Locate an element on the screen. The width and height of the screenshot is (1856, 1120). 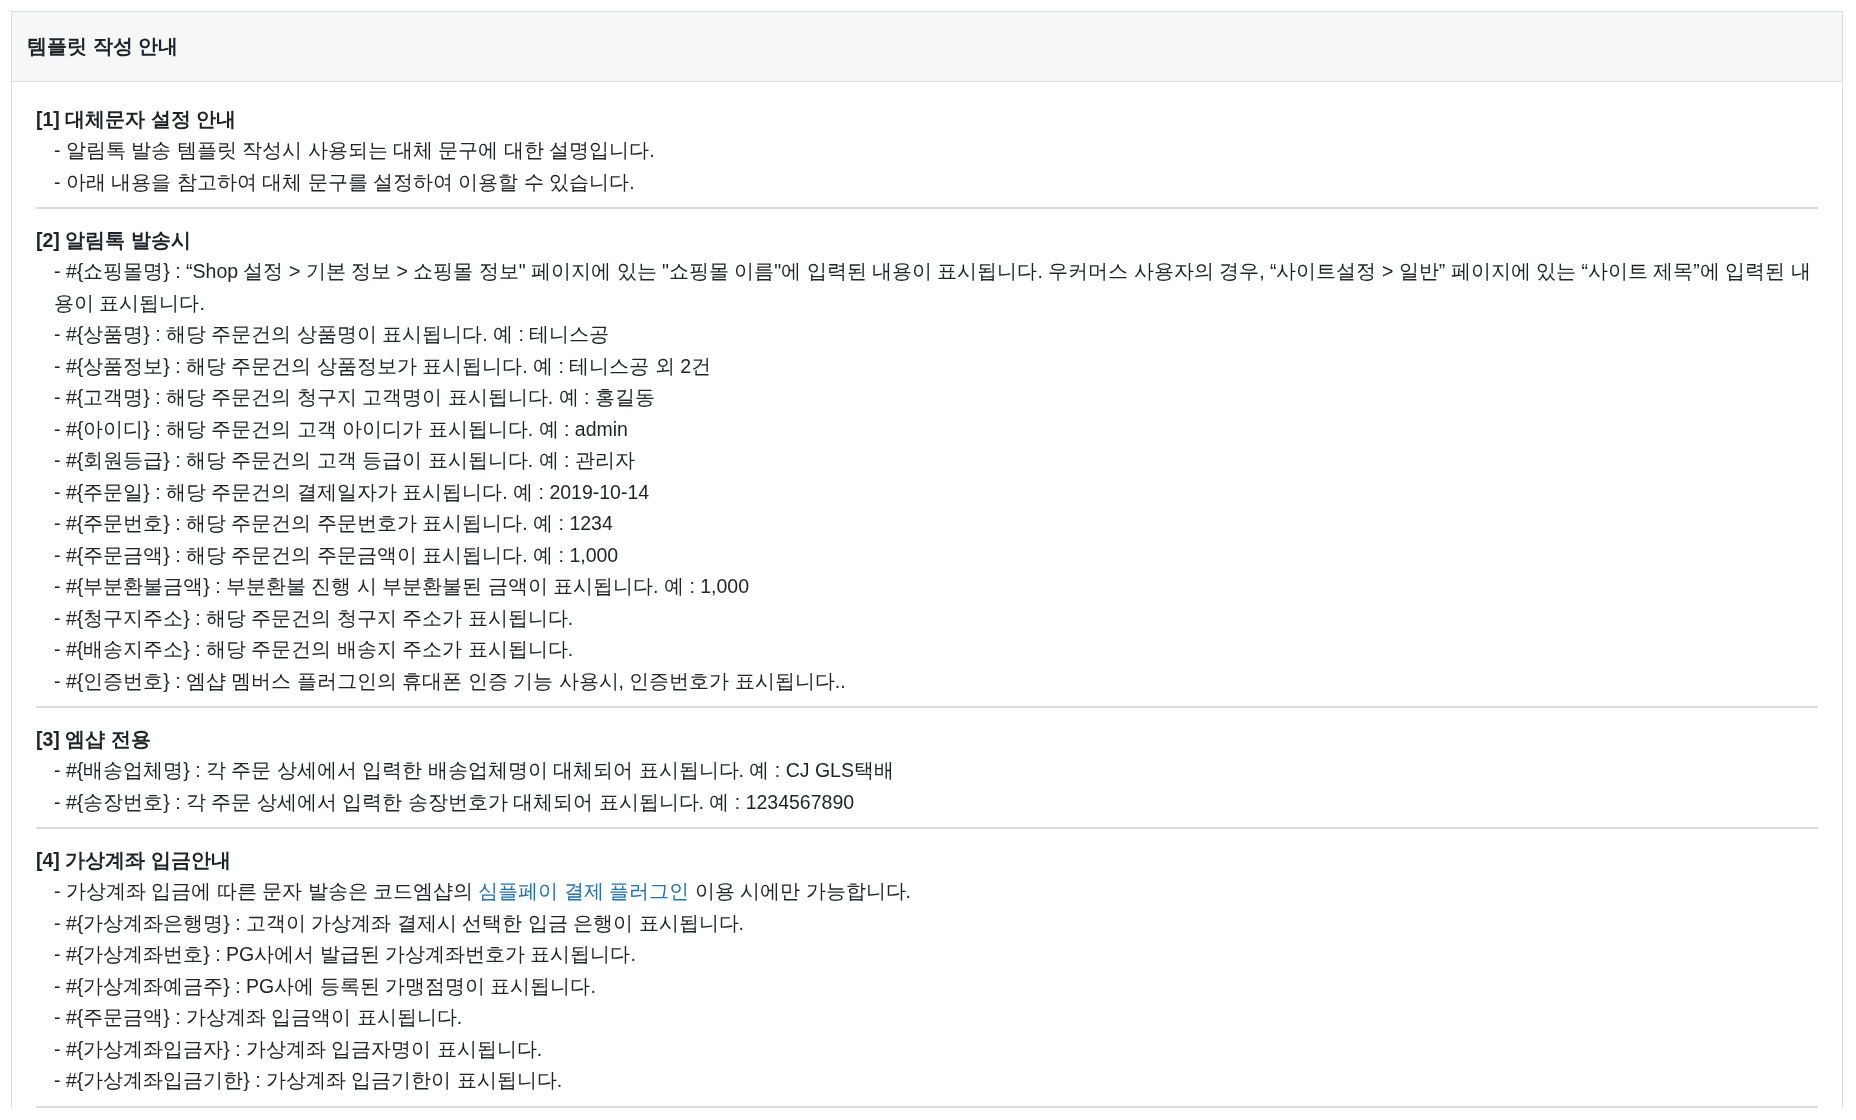
description-line: - #{부분환불금액} : 부분환불 진행 시 부분환불된 금액이 표시됩니다. 예 : 1,000 is located at coordinates (401, 586).